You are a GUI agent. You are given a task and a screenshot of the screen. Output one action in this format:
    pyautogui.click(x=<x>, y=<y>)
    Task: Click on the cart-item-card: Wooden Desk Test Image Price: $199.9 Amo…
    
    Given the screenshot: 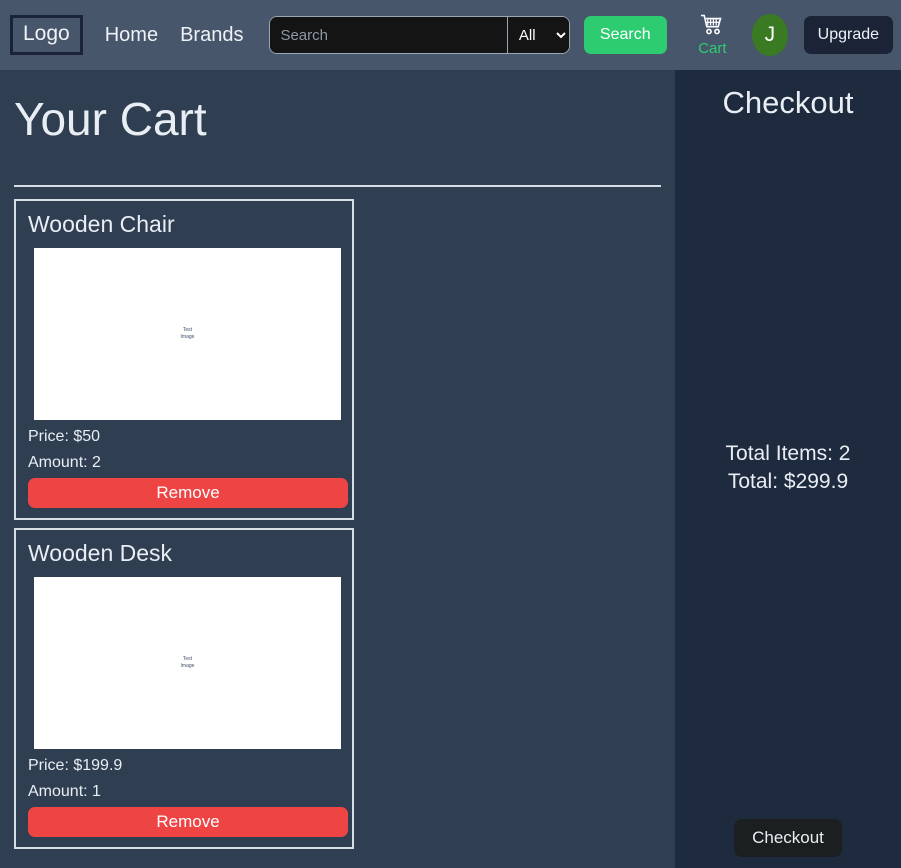 What is the action you would take?
    pyautogui.click(x=184, y=689)
    